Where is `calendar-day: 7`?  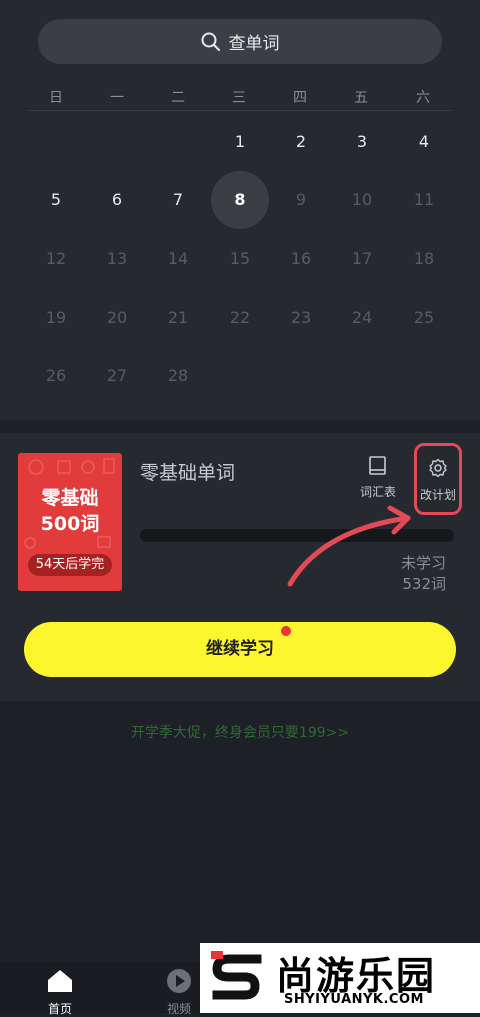 calendar-day: 7 is located at coordinates (178, 200).